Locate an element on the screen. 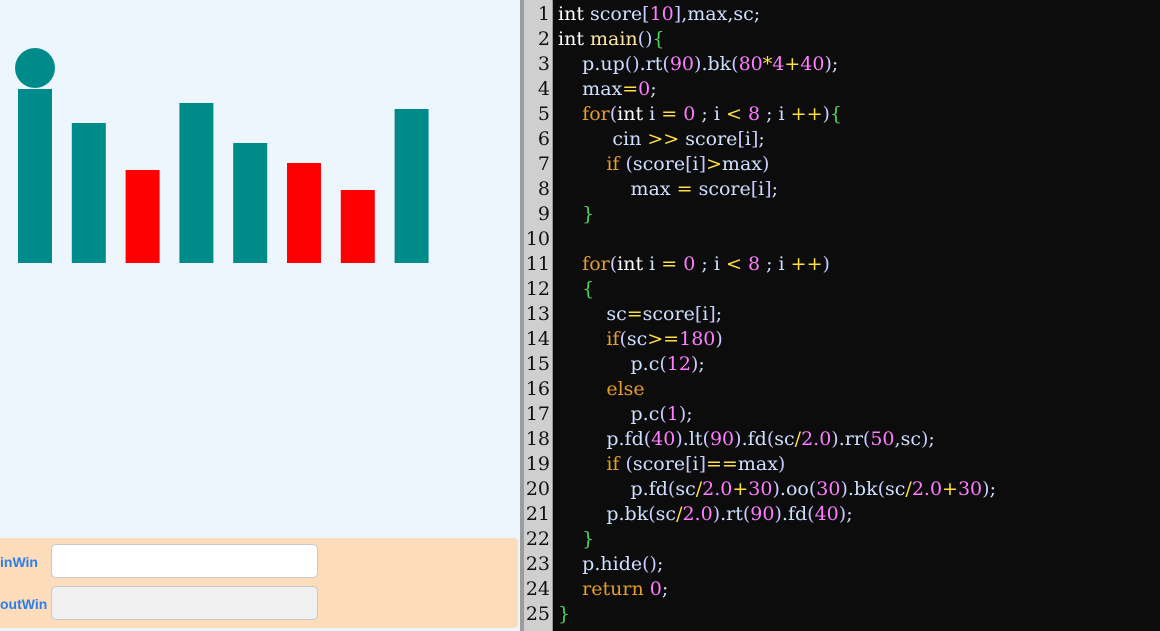  code-text: p.c(12); is located at coordinates (631, 364).